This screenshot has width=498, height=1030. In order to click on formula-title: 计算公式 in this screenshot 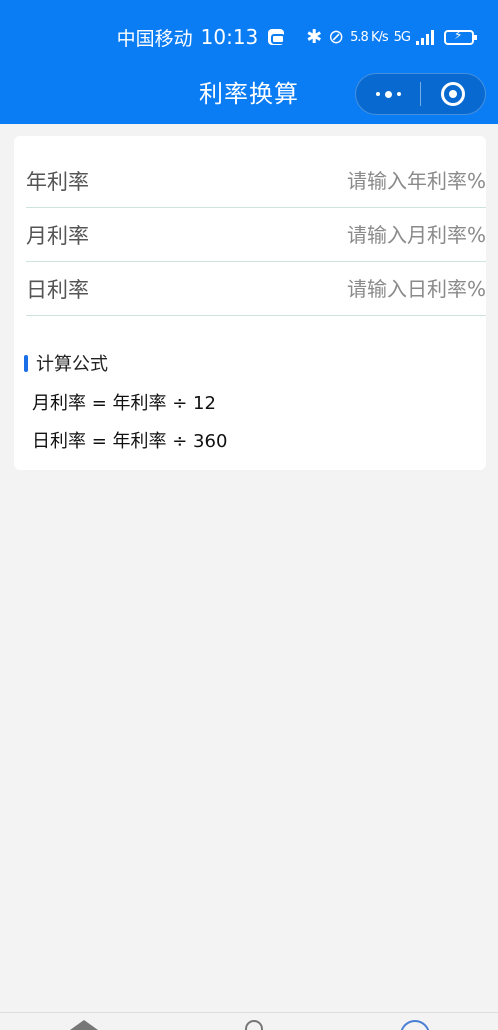, I will do `click(66, 363)`.